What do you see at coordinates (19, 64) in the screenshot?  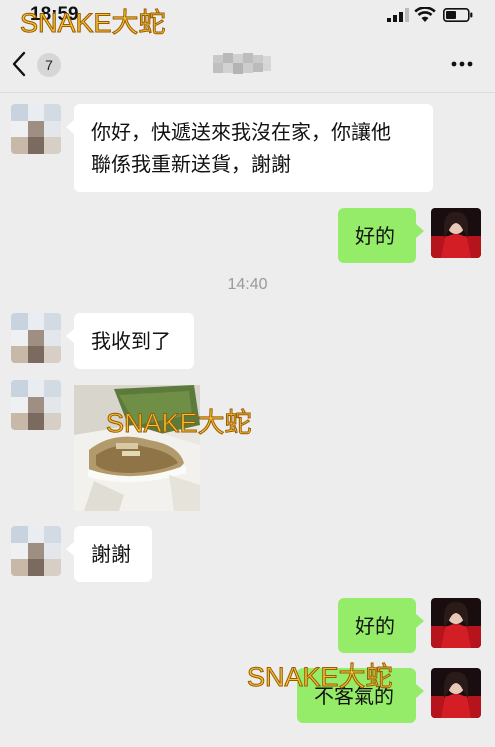 I see `chevron-left-icon` at bounding box center [19, 64].